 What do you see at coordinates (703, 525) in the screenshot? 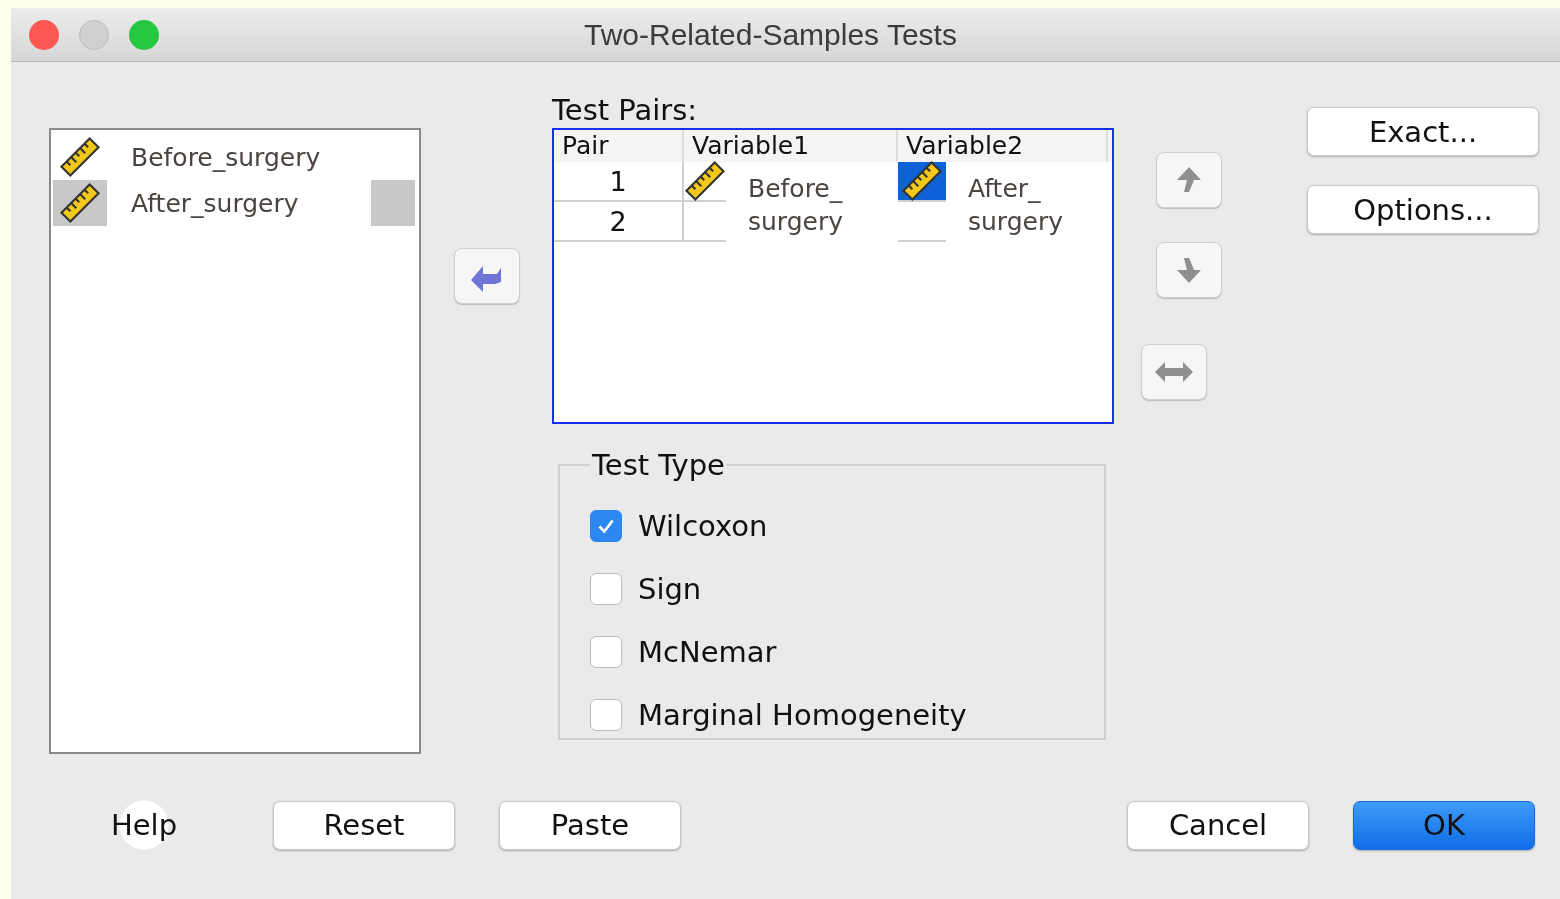
I see `checkbox-label: Wilcoxon` at bounding box center [703, 525].